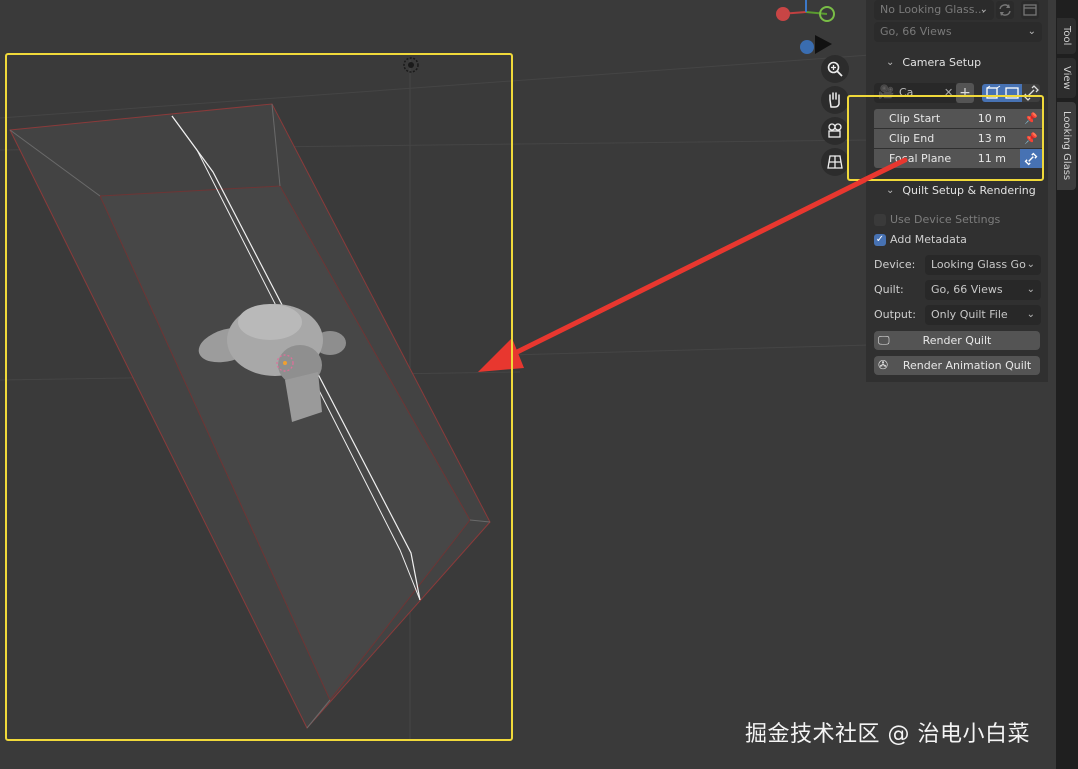 The height and width of the screenshot is (769, 1078). I want to click on device-dropdown: Looking Glass Go ⌄, so click(983, 265).